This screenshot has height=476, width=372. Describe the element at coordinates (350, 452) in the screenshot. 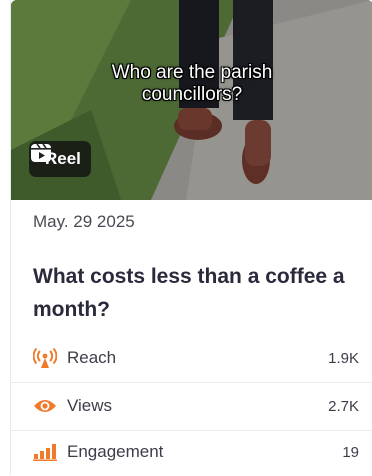

I see `metric-engagement-value: 19` at that location.